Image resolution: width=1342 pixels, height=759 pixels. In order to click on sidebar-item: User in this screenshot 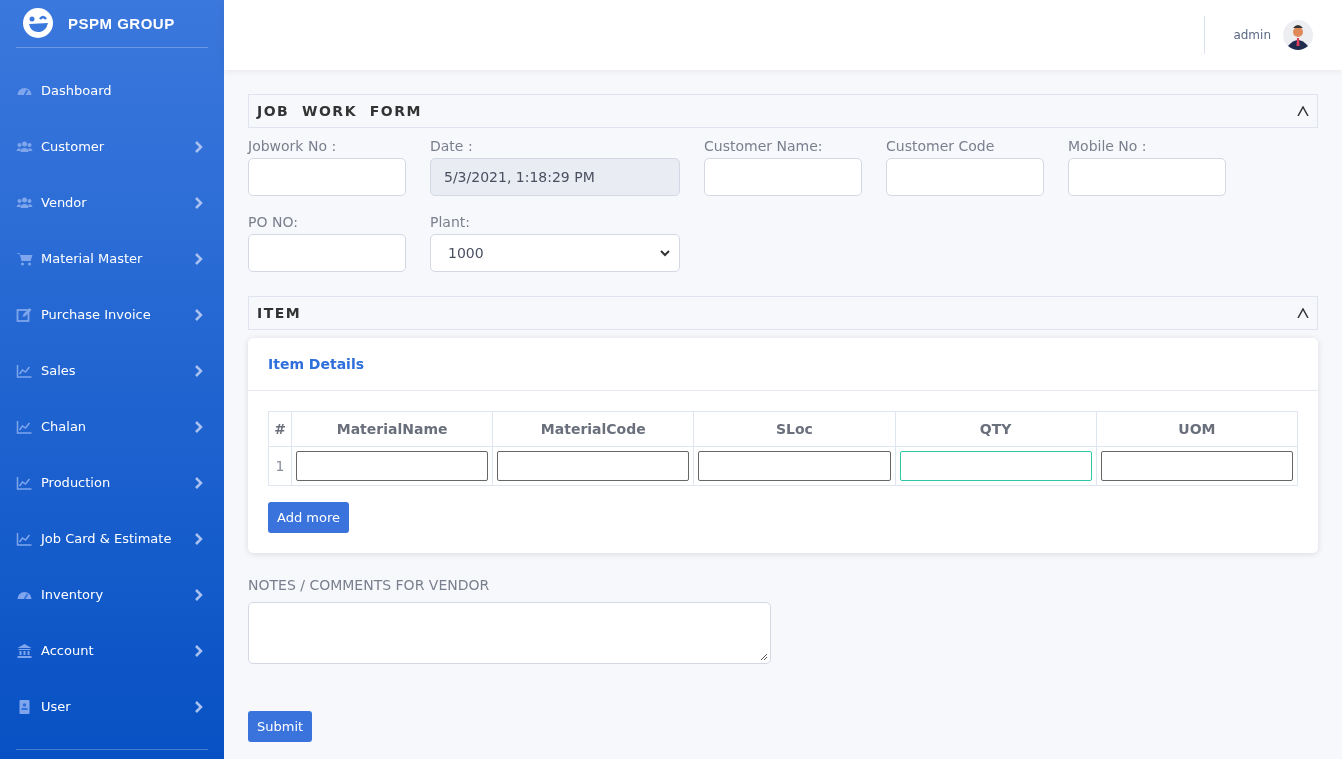, I will do `click(112, 706)`.